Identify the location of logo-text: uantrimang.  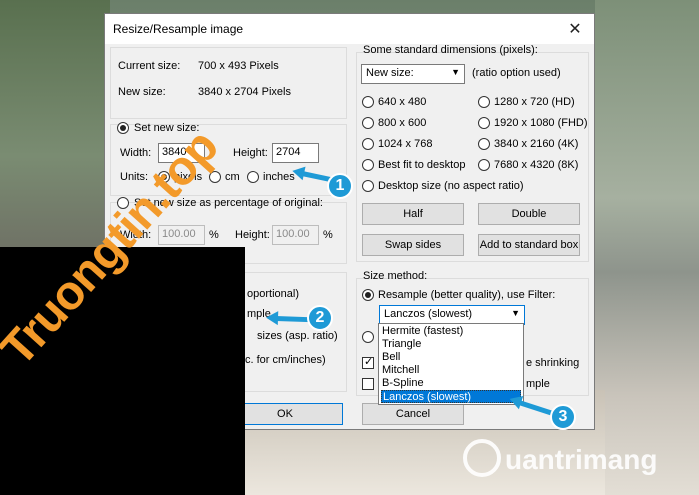
(581, 460).